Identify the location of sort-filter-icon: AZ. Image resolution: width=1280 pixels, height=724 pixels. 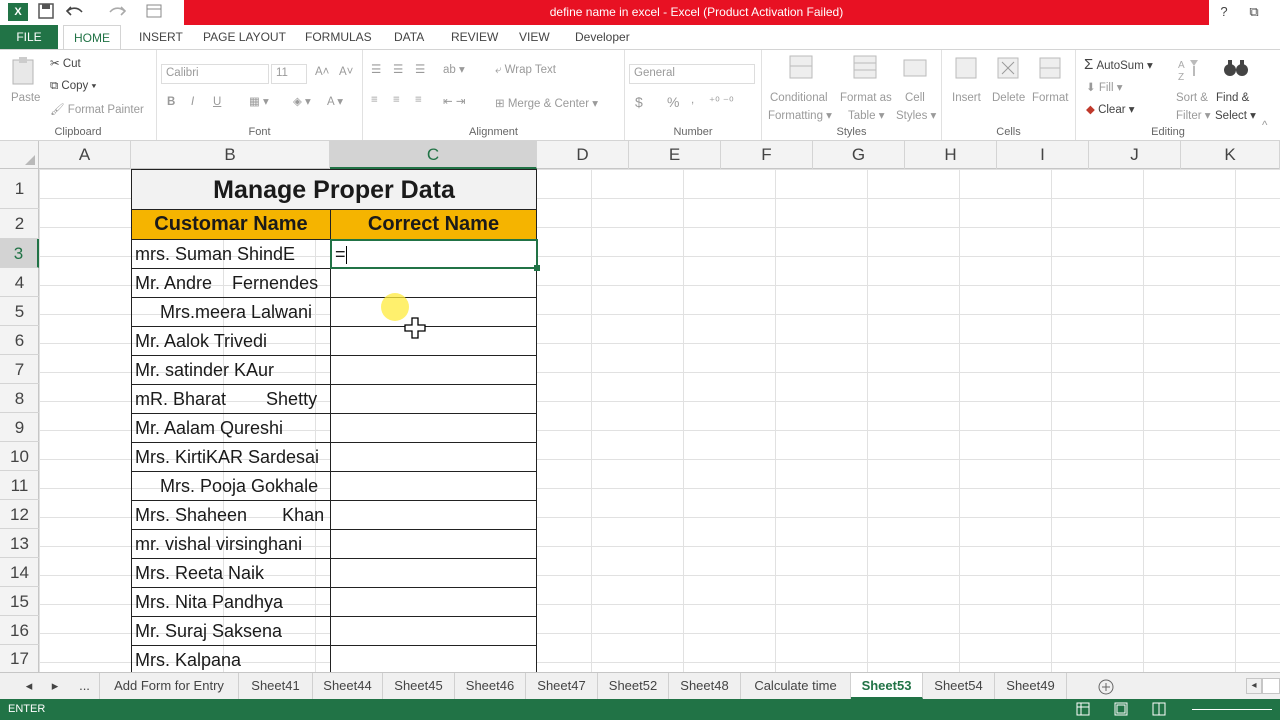
(1188, 70).